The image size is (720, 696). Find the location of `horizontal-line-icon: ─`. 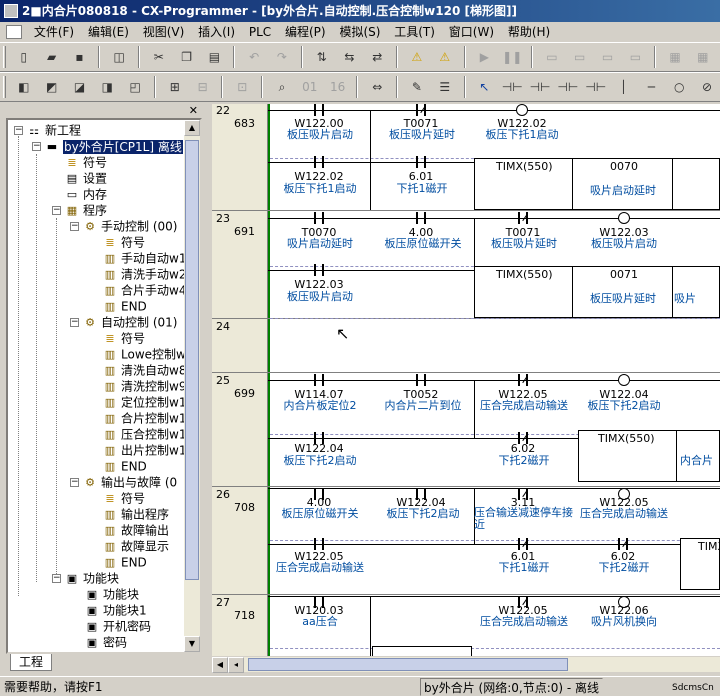

horizontal-line-icon: ─ is located at coordinates (651, 87).